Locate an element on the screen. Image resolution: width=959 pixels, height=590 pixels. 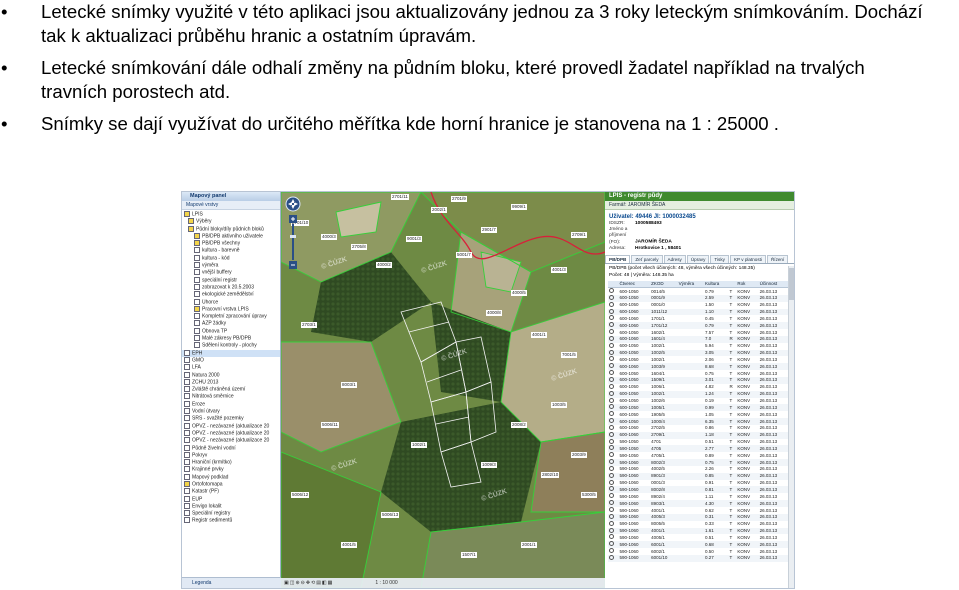
table-row: 590-1060 8005/5 0.33 T KONV 26.03.13 is located at coordinates (698, 524).